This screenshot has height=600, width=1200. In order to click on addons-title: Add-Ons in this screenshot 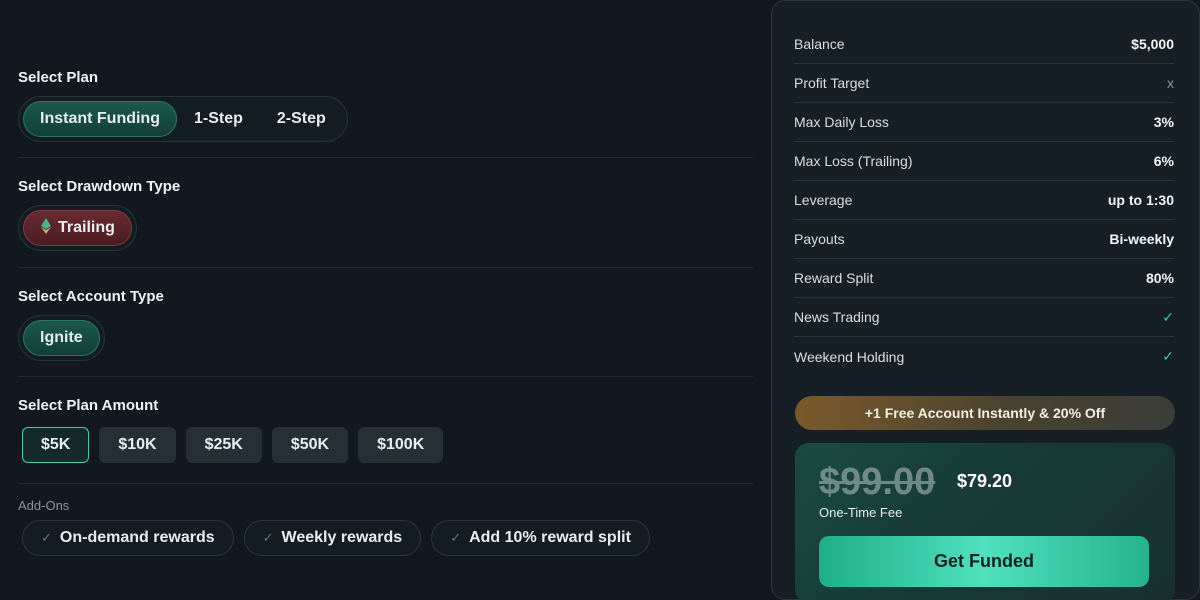, I will do `click(44, 505)`.